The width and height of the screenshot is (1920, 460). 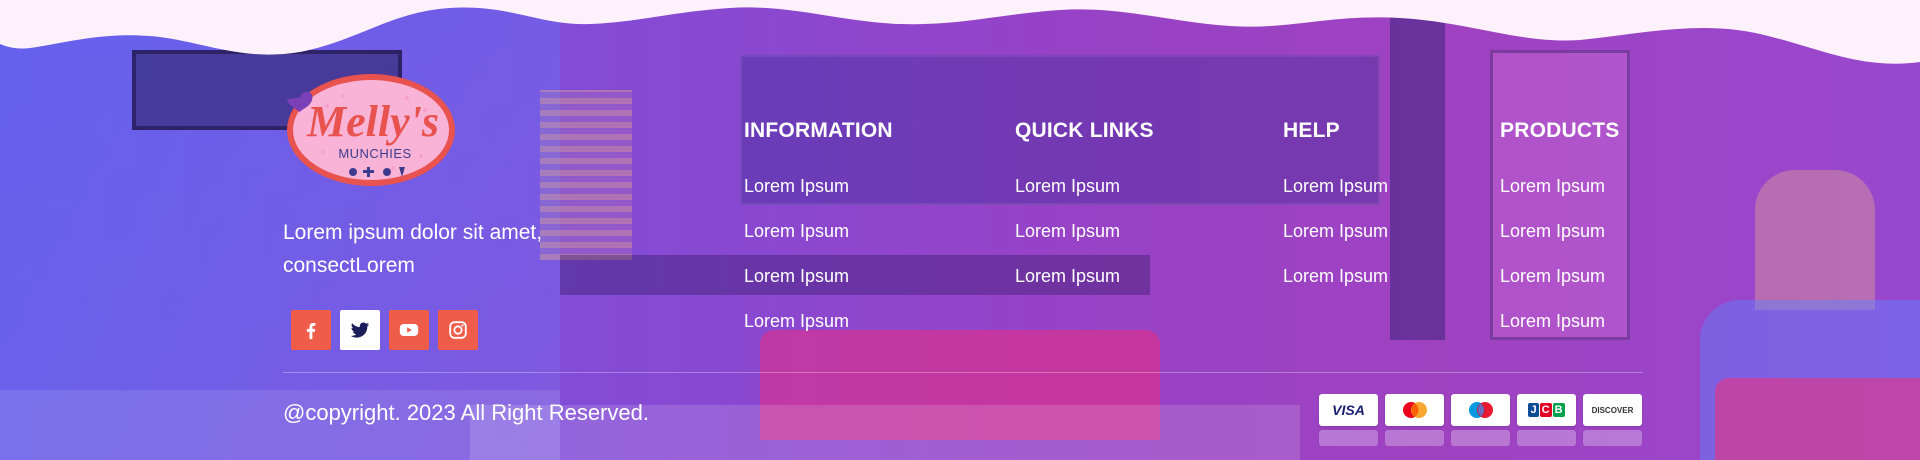 I want to click on visa-card-reflection, so click(x=1348, y=438).